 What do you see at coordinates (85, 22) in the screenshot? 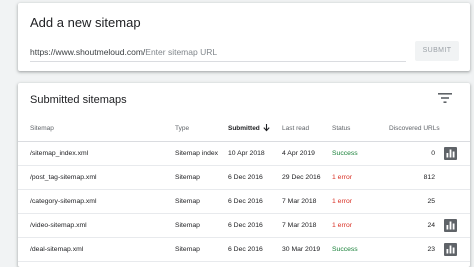
I see `add-sitemap-title: Add a new sitemap` at bounding box center [85, 22].